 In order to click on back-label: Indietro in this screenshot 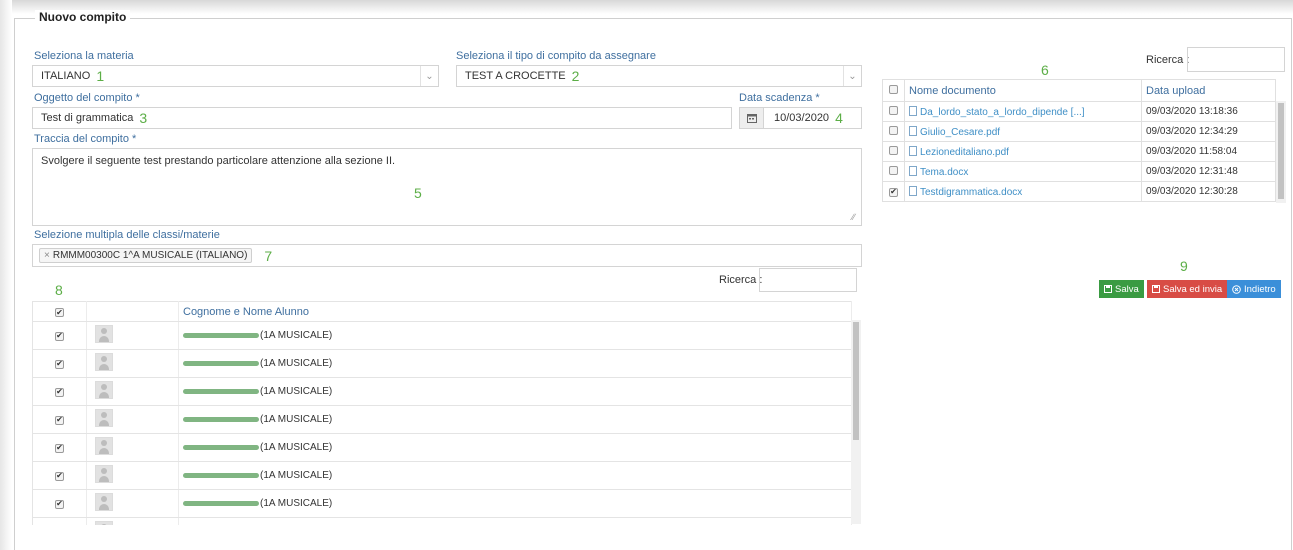, I will do `click(1260, 289)`.